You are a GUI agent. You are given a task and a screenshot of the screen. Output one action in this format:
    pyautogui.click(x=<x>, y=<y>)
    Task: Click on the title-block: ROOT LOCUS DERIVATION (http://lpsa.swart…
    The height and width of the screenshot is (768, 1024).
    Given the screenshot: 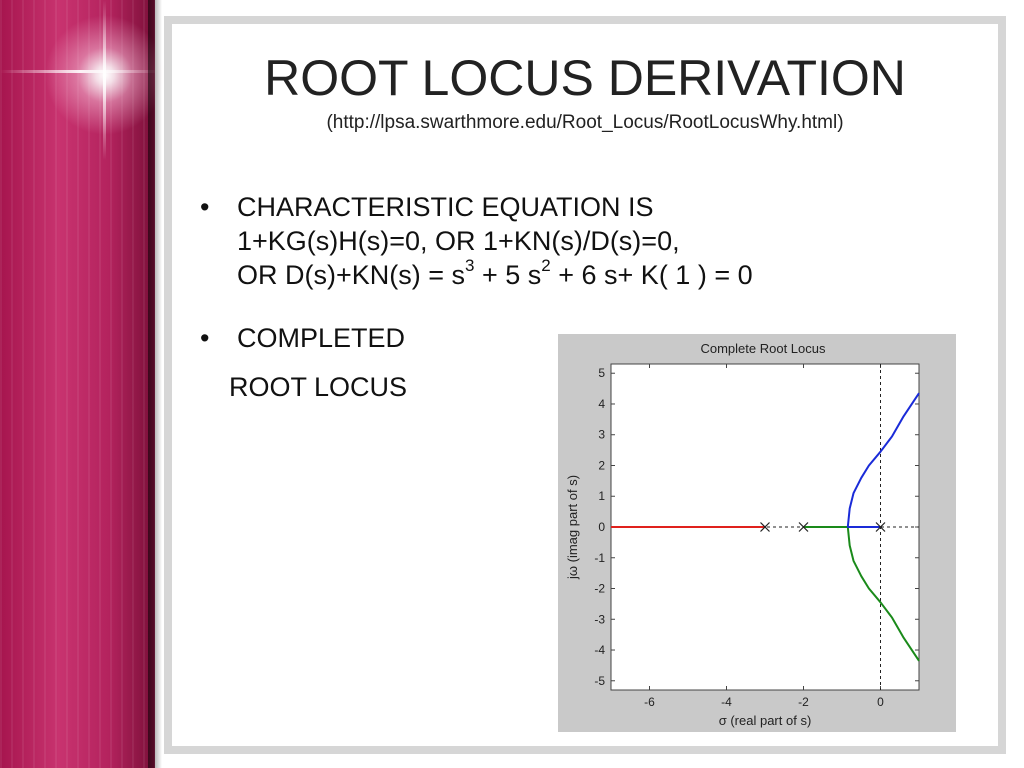 What is the action you would take?
    pyautogui.click(x=585, y=92)
    